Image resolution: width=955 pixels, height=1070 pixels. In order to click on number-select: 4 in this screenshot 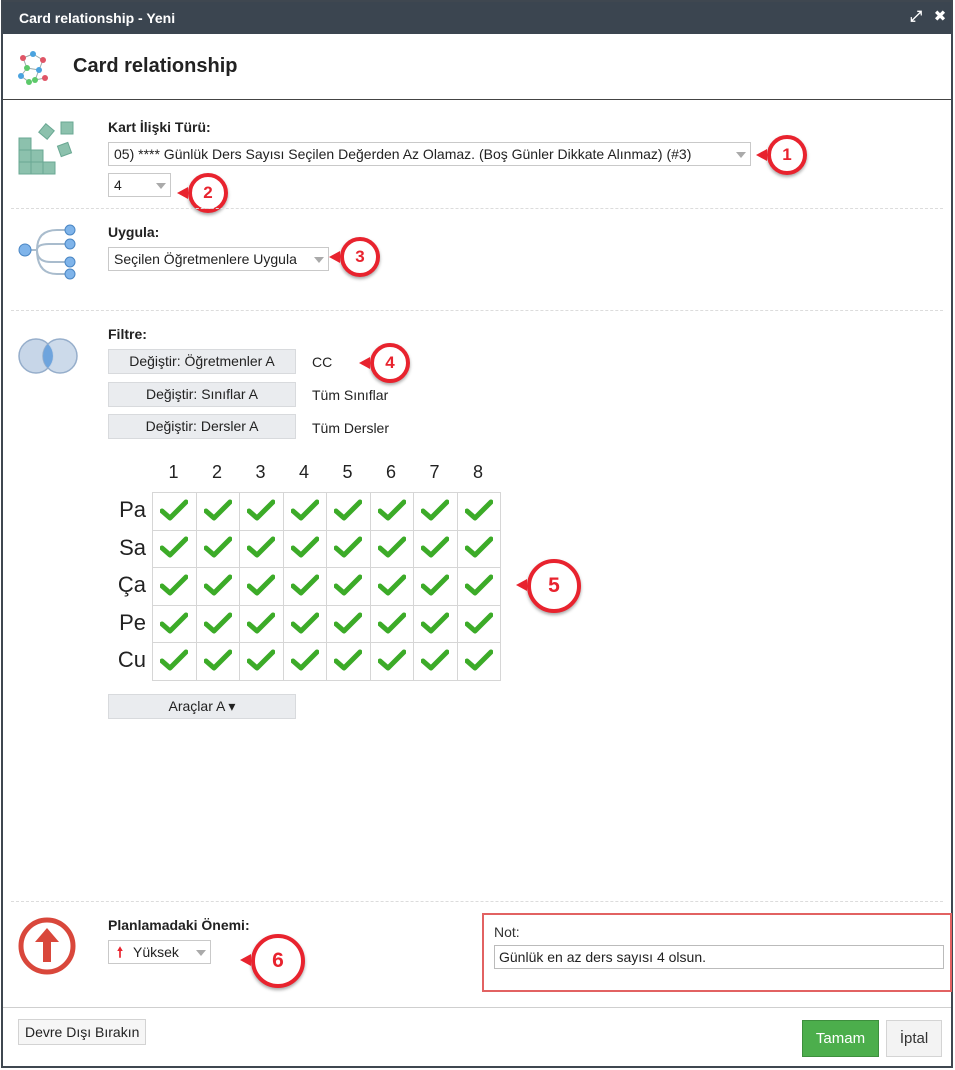, I will do `click(139, 185)`.